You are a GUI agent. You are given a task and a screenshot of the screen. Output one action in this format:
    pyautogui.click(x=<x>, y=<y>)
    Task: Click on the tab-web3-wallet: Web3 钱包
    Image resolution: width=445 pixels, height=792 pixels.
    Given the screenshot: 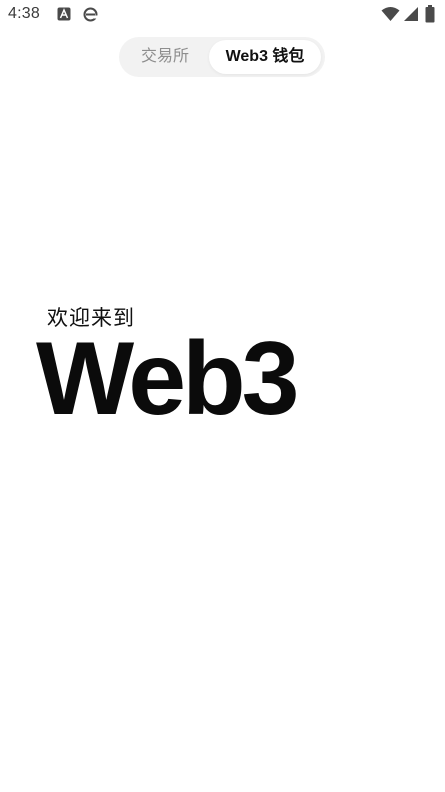 What is the action you would take?
    pyautogui.click(x=265, y=57)
    